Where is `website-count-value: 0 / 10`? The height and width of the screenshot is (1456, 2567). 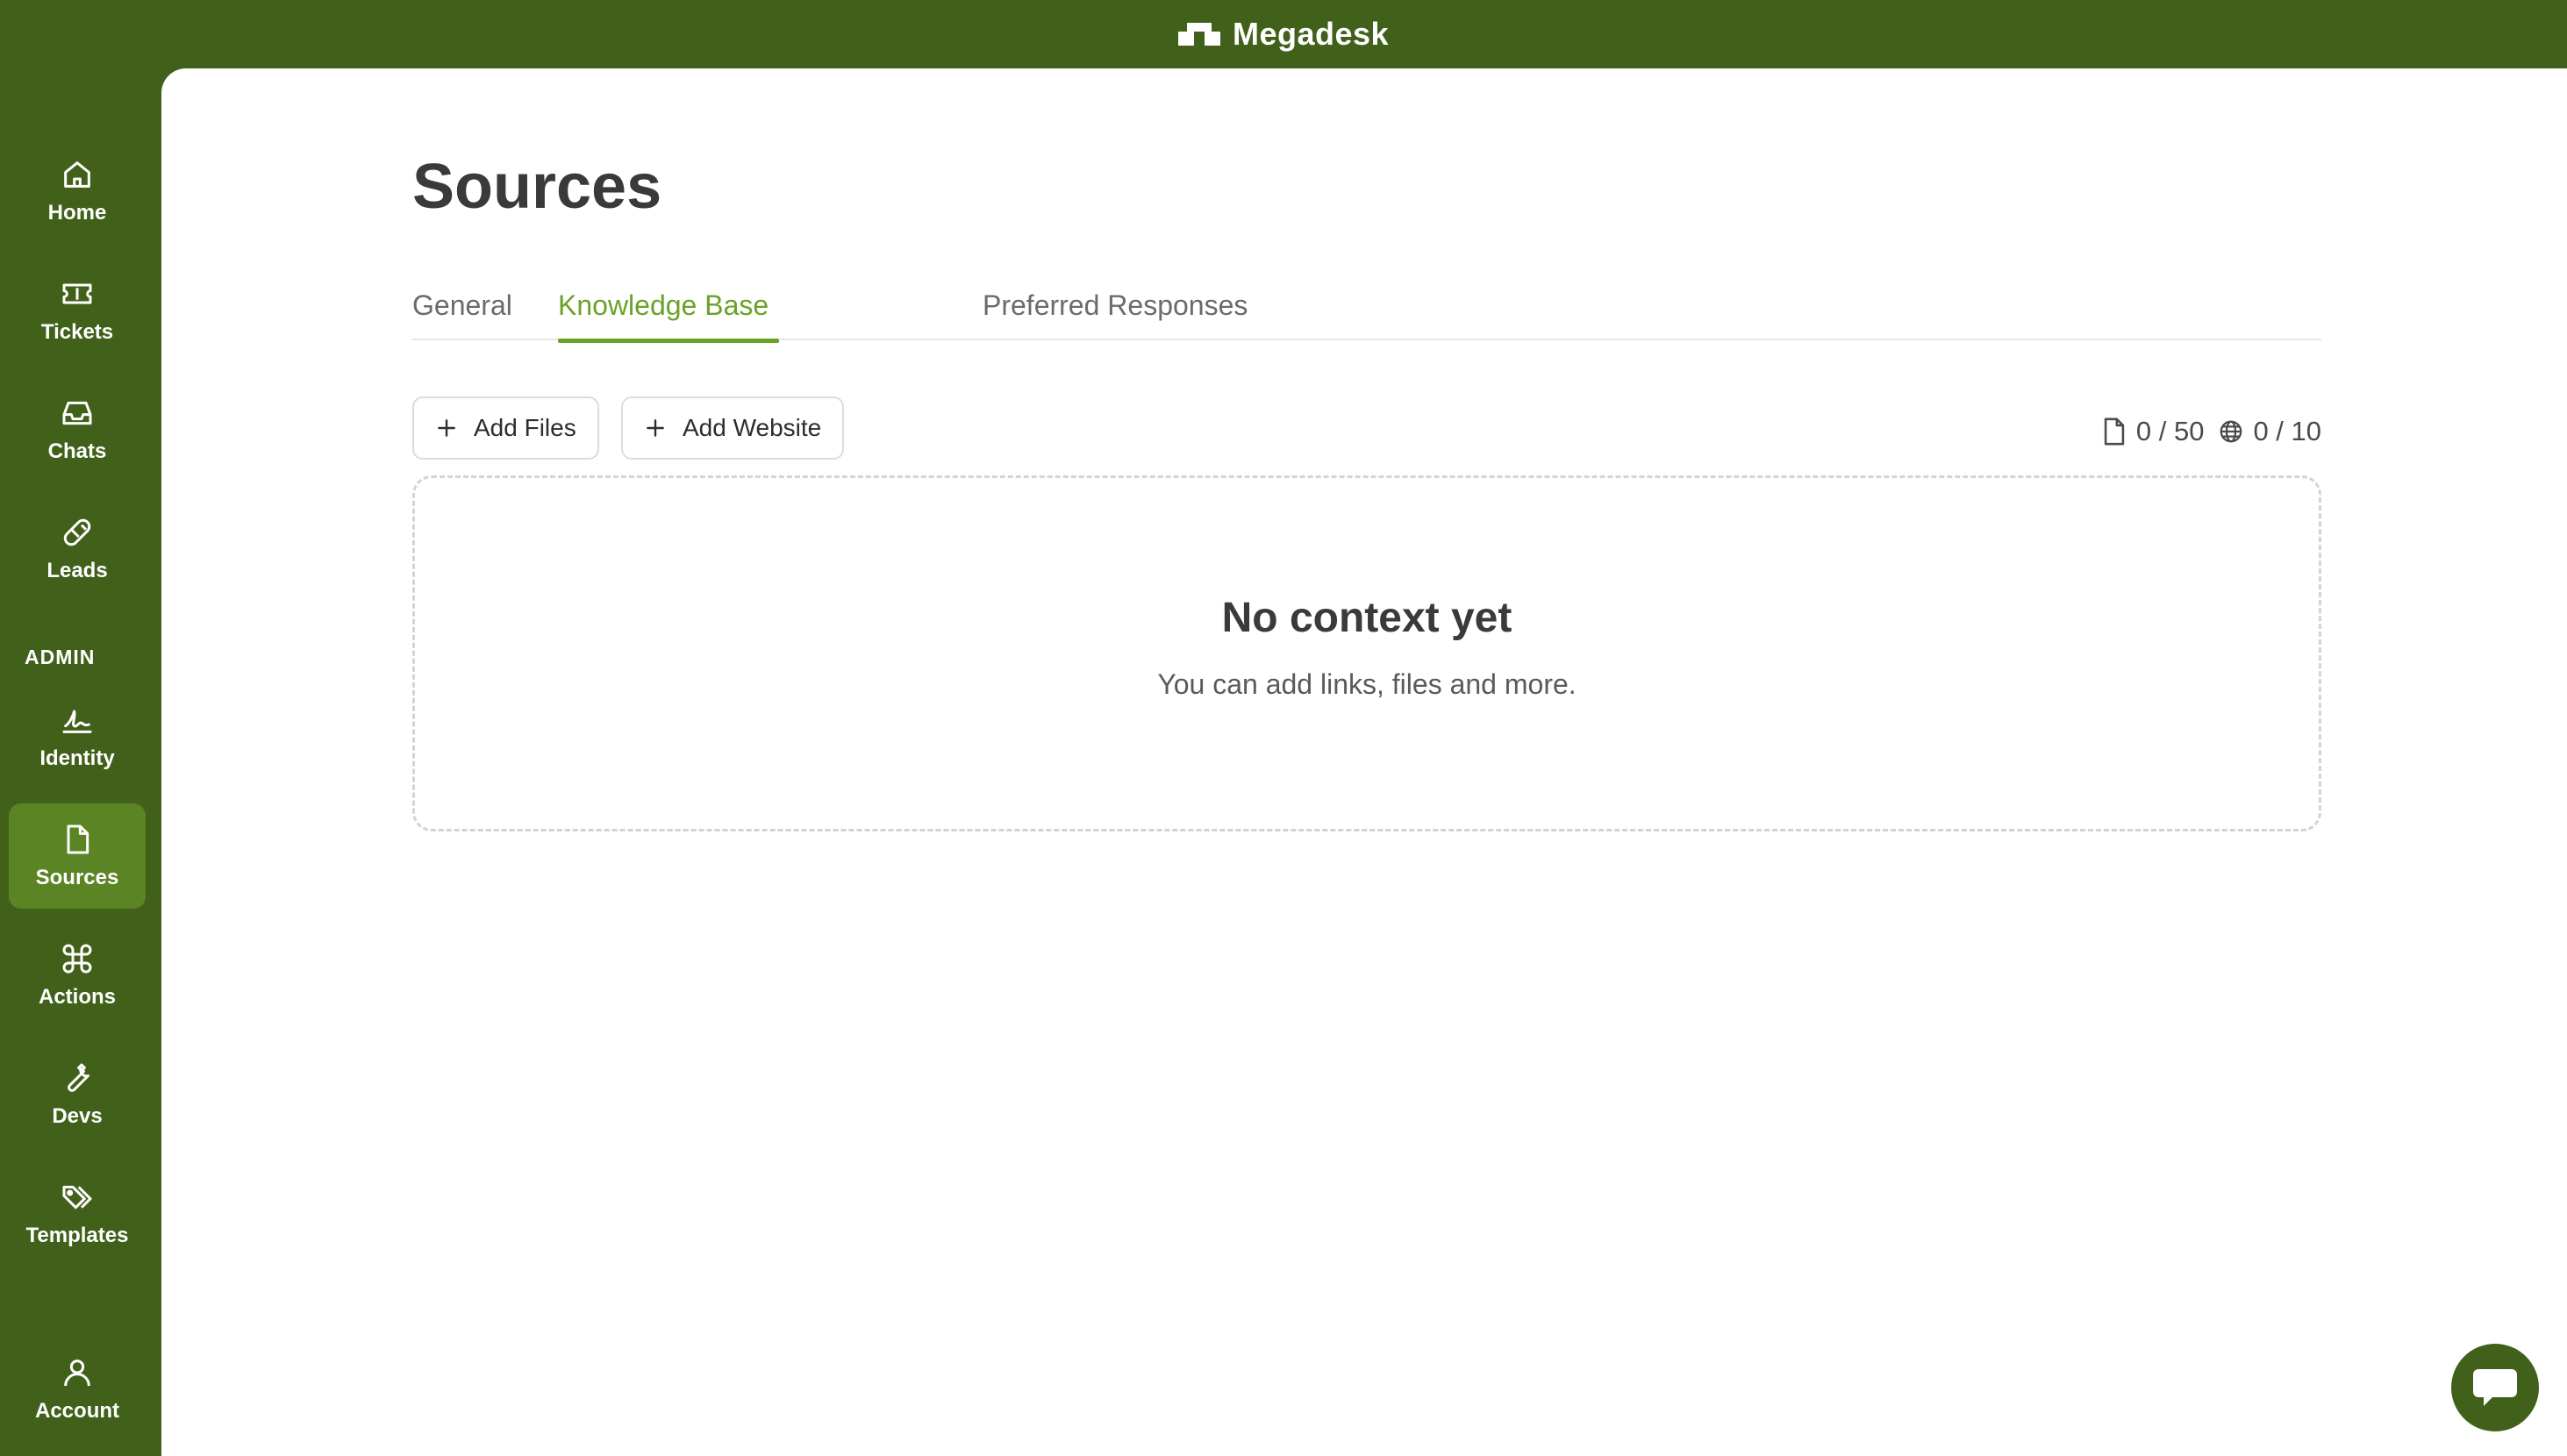 website-count-value: 0 / 10 is located at coordinates (2287, 431).